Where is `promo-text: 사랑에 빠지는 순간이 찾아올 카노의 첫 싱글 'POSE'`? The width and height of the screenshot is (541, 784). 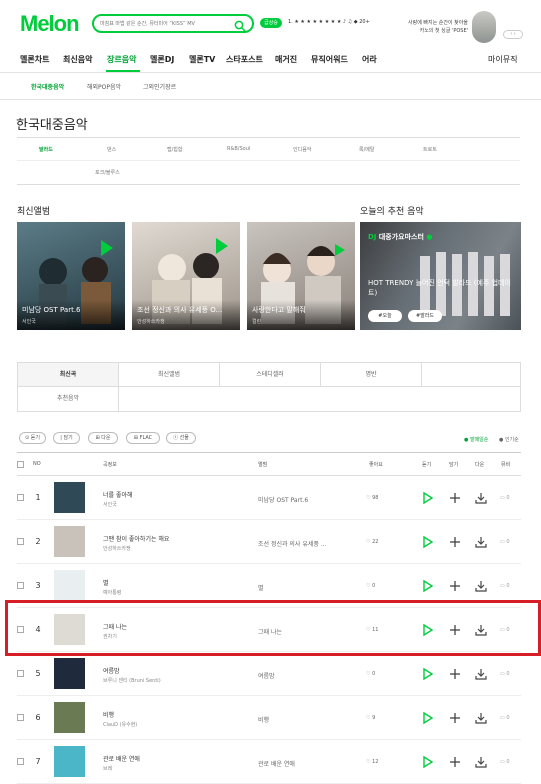
promo-text: 사랑에 빠지는 순간이 찾아올 카노의 첫 싱글 'POSE' is located at coordinates (426, 27).